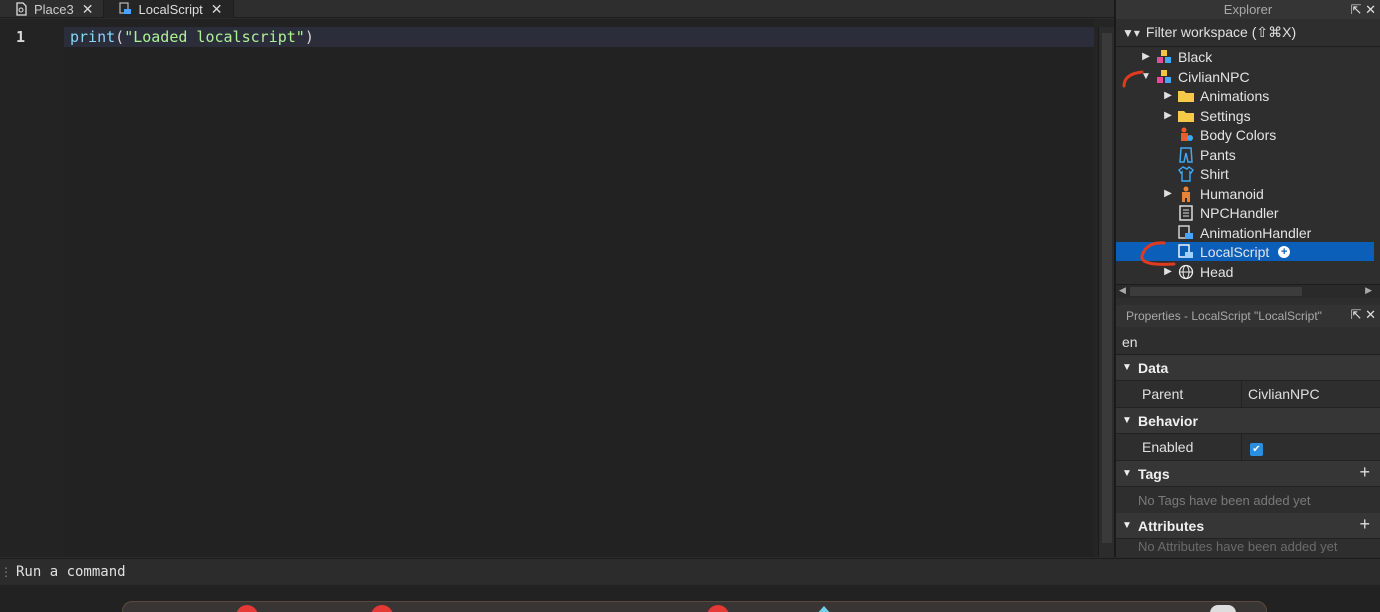 This screenshot has height=612, width=1380. What do you see at coordinates (1248, 33) in the screenshot?
I see `explorer-filter: ▼▾ Filter workspace (⇧⌘X)` at bounding box center [1248, 33].